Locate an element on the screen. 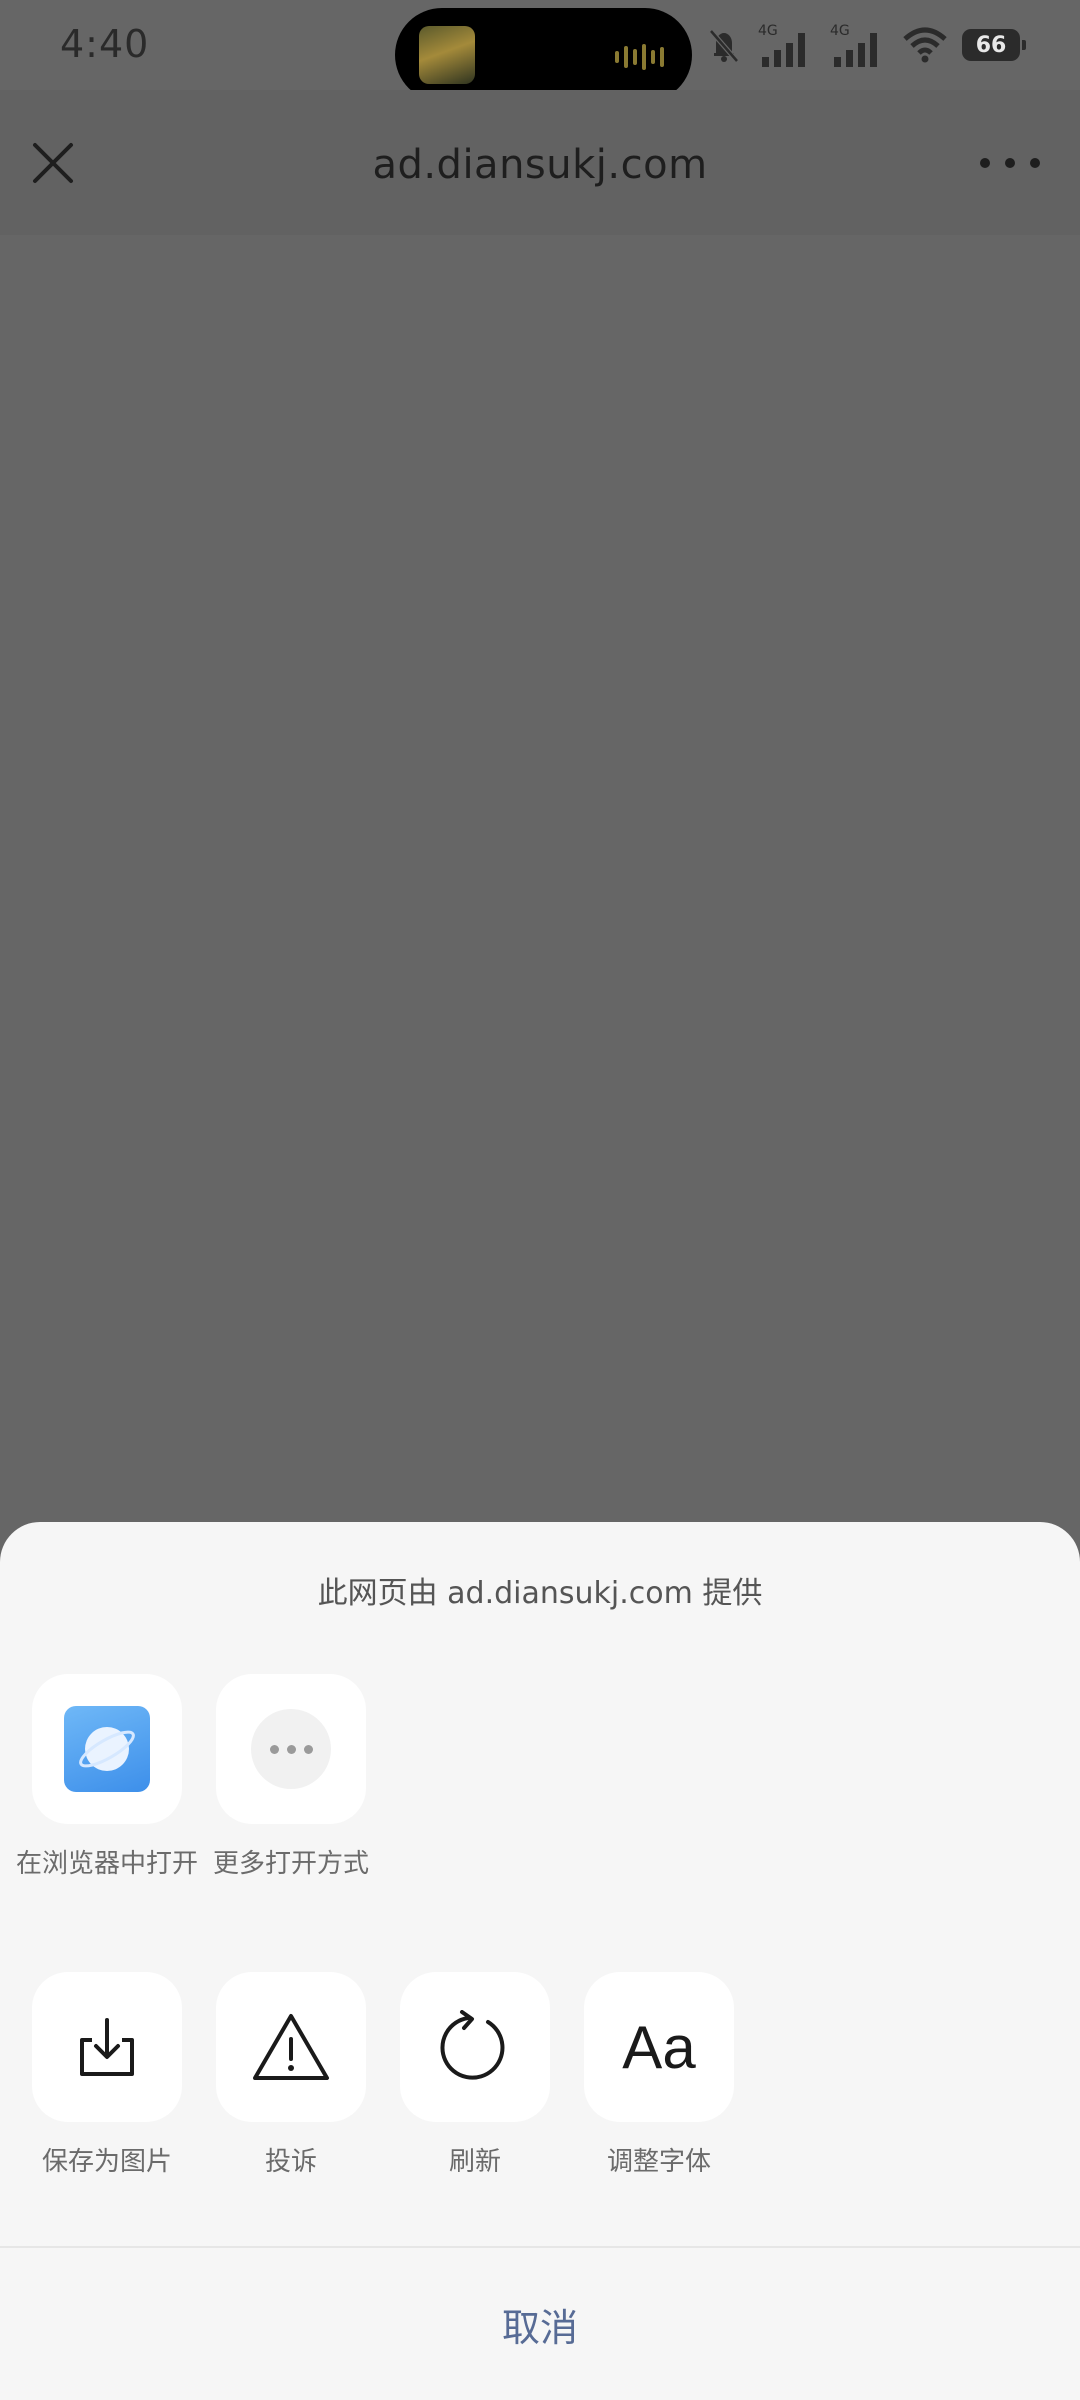  warning-triangle-icon is located at coordinates (291, 2047).